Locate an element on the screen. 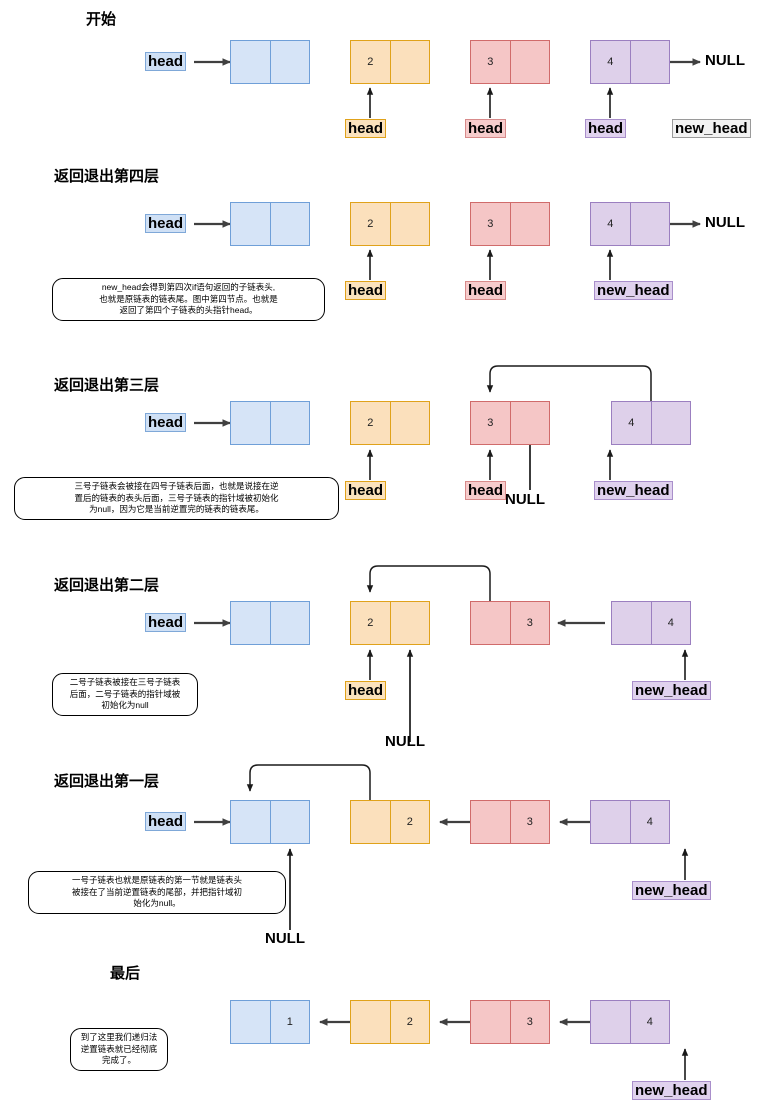  node-purple-level2: 4 is located at coordinates (651, 623).